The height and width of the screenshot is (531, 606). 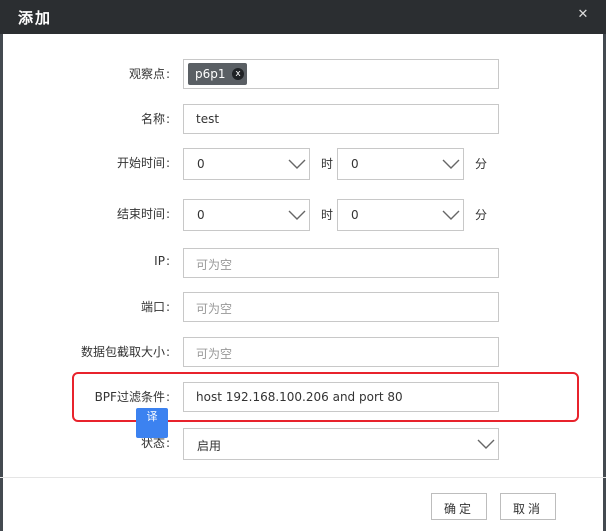 I want to click on name-value: test, so click(x=208, y=119).